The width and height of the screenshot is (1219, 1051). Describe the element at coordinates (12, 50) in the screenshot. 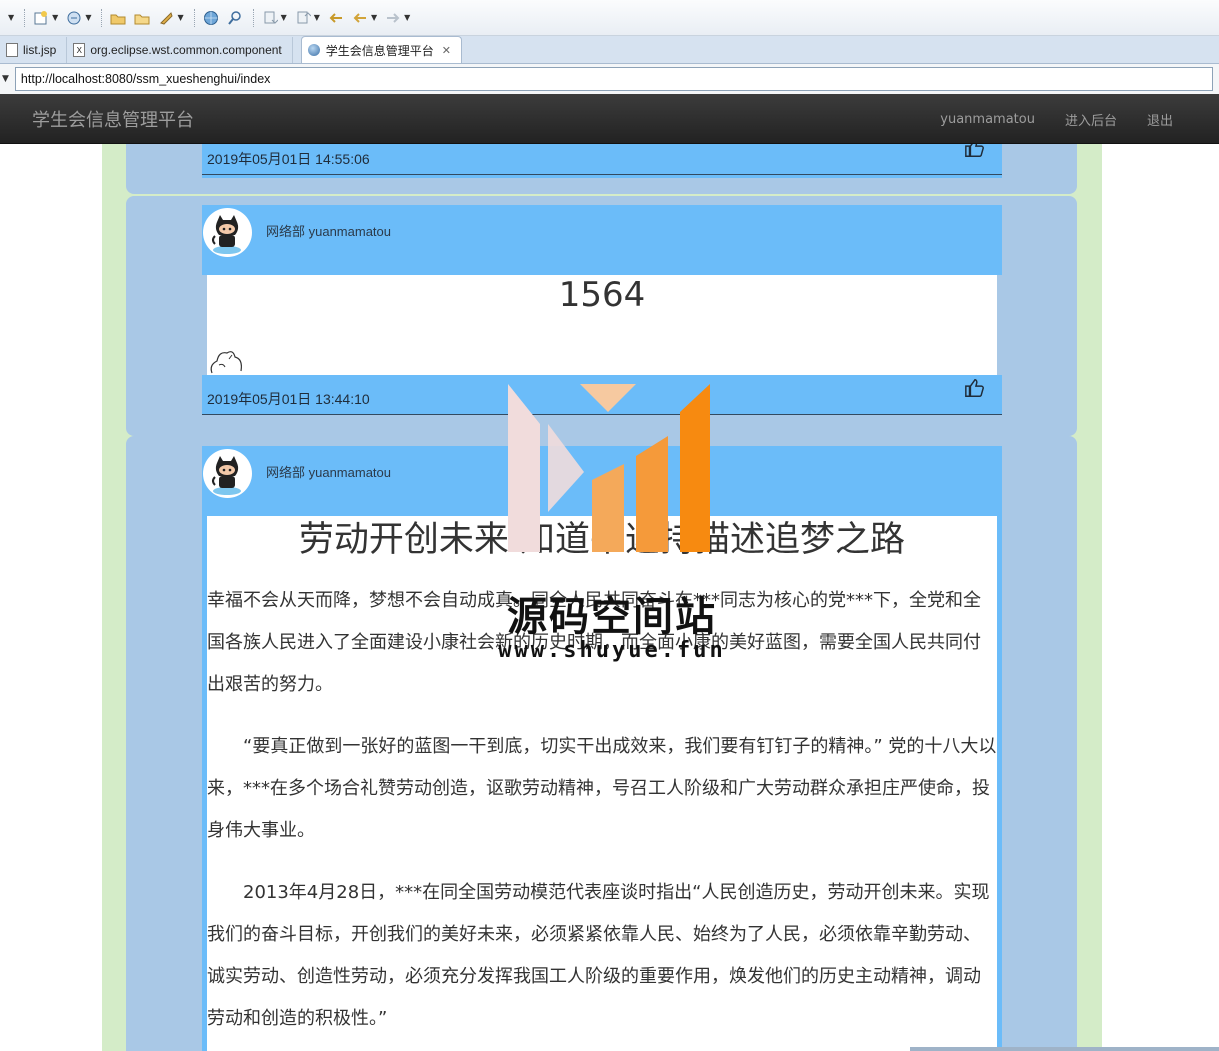

I see `jsp-file-icon` at that location.